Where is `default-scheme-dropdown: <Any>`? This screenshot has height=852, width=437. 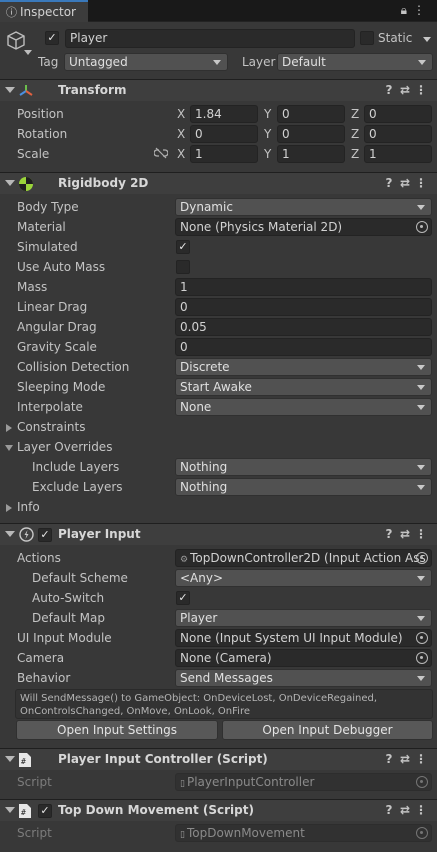 default-scheme-dropdown: <Any> is located at coordinates (303, 578).